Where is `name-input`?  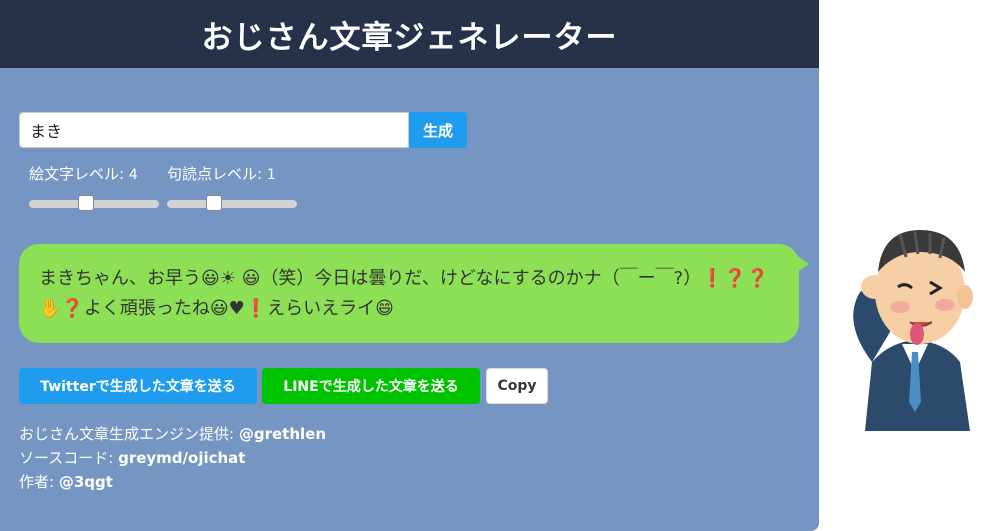 name-input is located at coordinates (214, 130).